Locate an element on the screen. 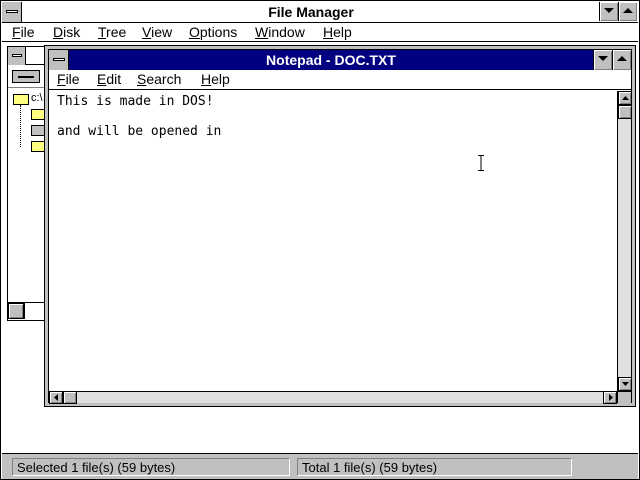 Image resolution: width=640 pixels, height=480 pixels. tree-root-label: c:\ is located at coordinates (37, 98).